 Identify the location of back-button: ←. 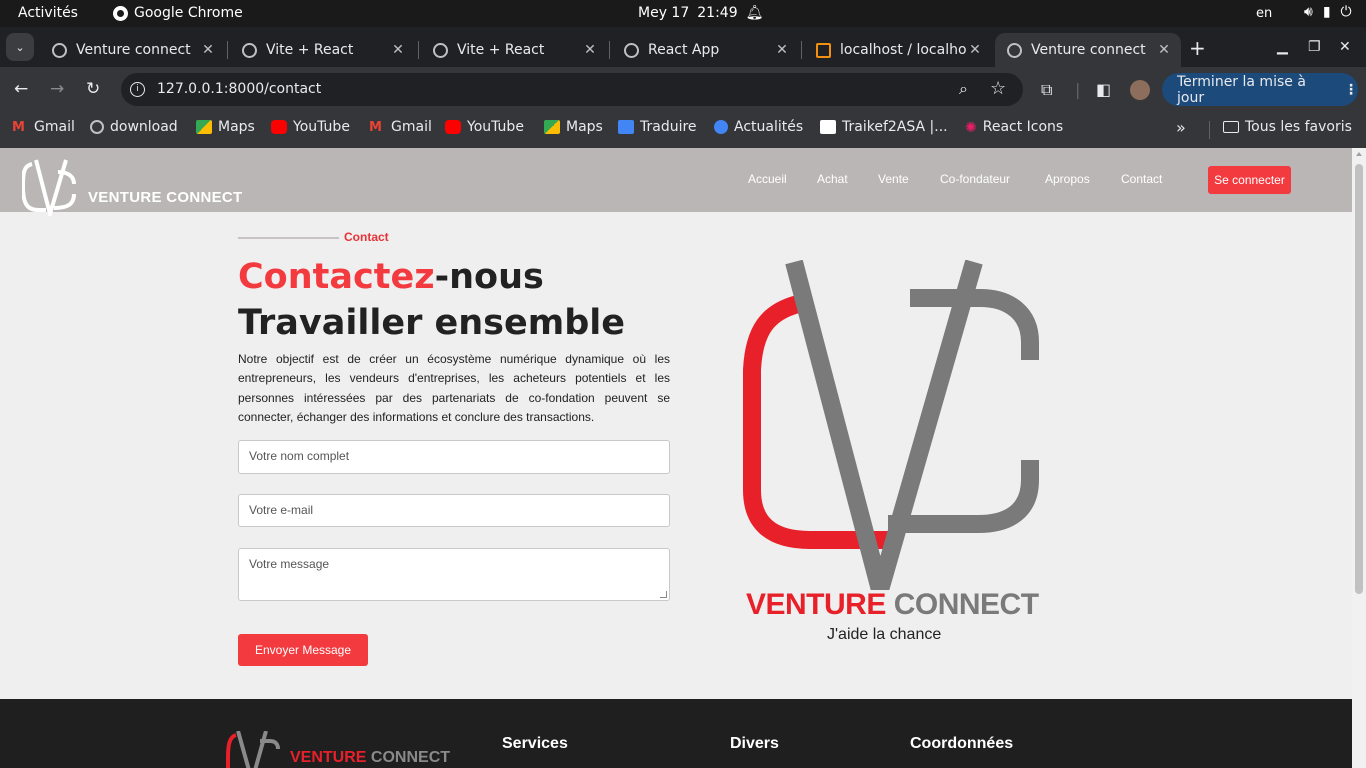
(21, 89).